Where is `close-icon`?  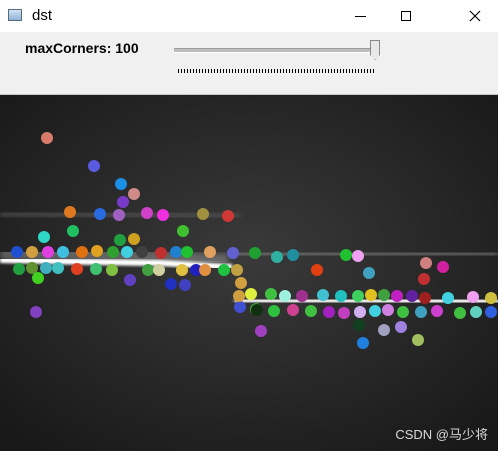
close-icon is located at coordinates (475, 16).